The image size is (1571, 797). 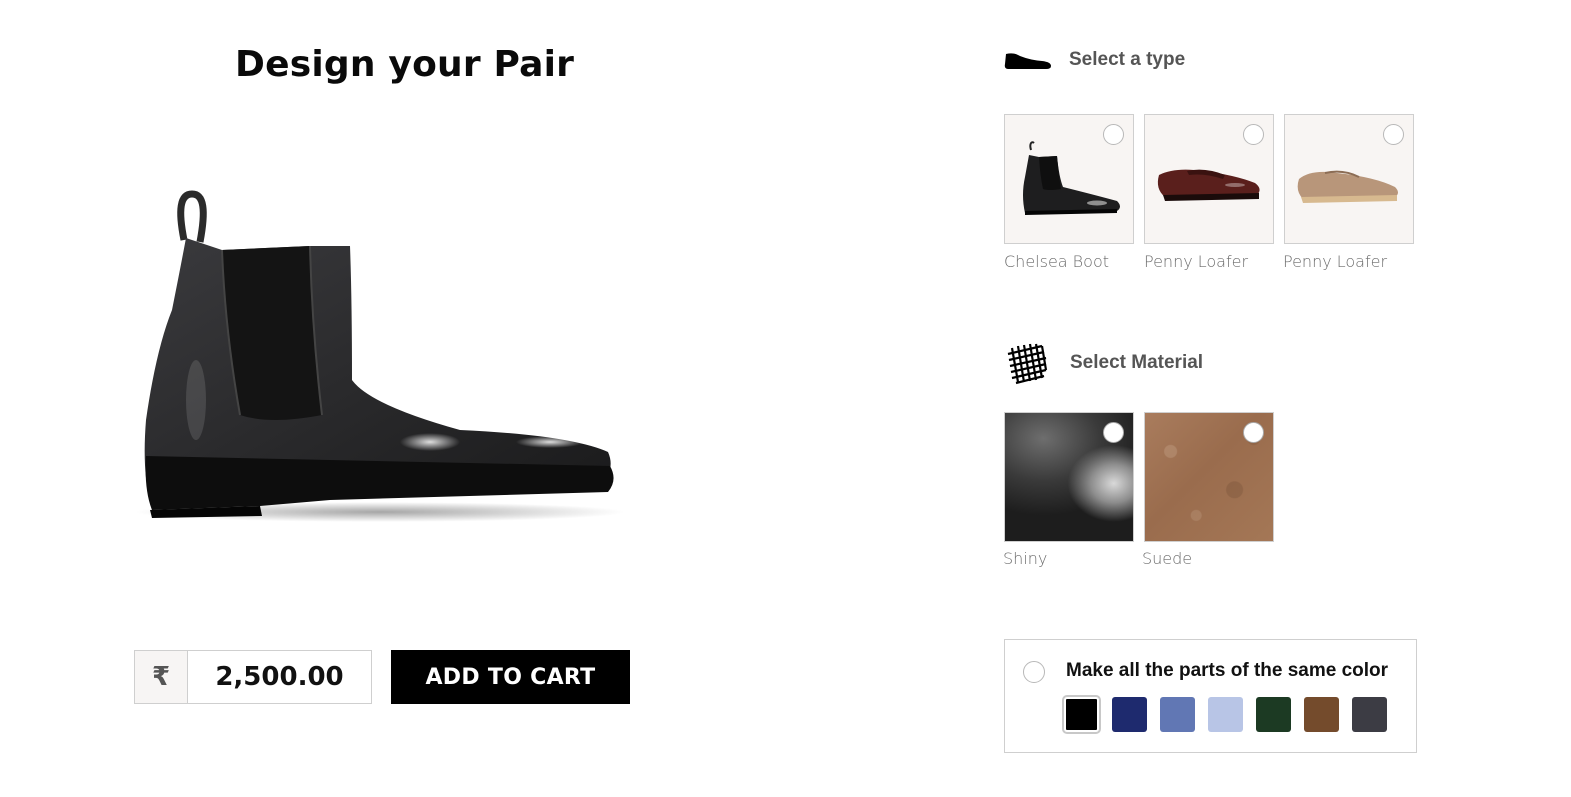 What do you see at coordinates (1227, 670) in the screenshot?
I see `same-color-title: Make all the parts of the same color` at bounding box center [1227, 670].